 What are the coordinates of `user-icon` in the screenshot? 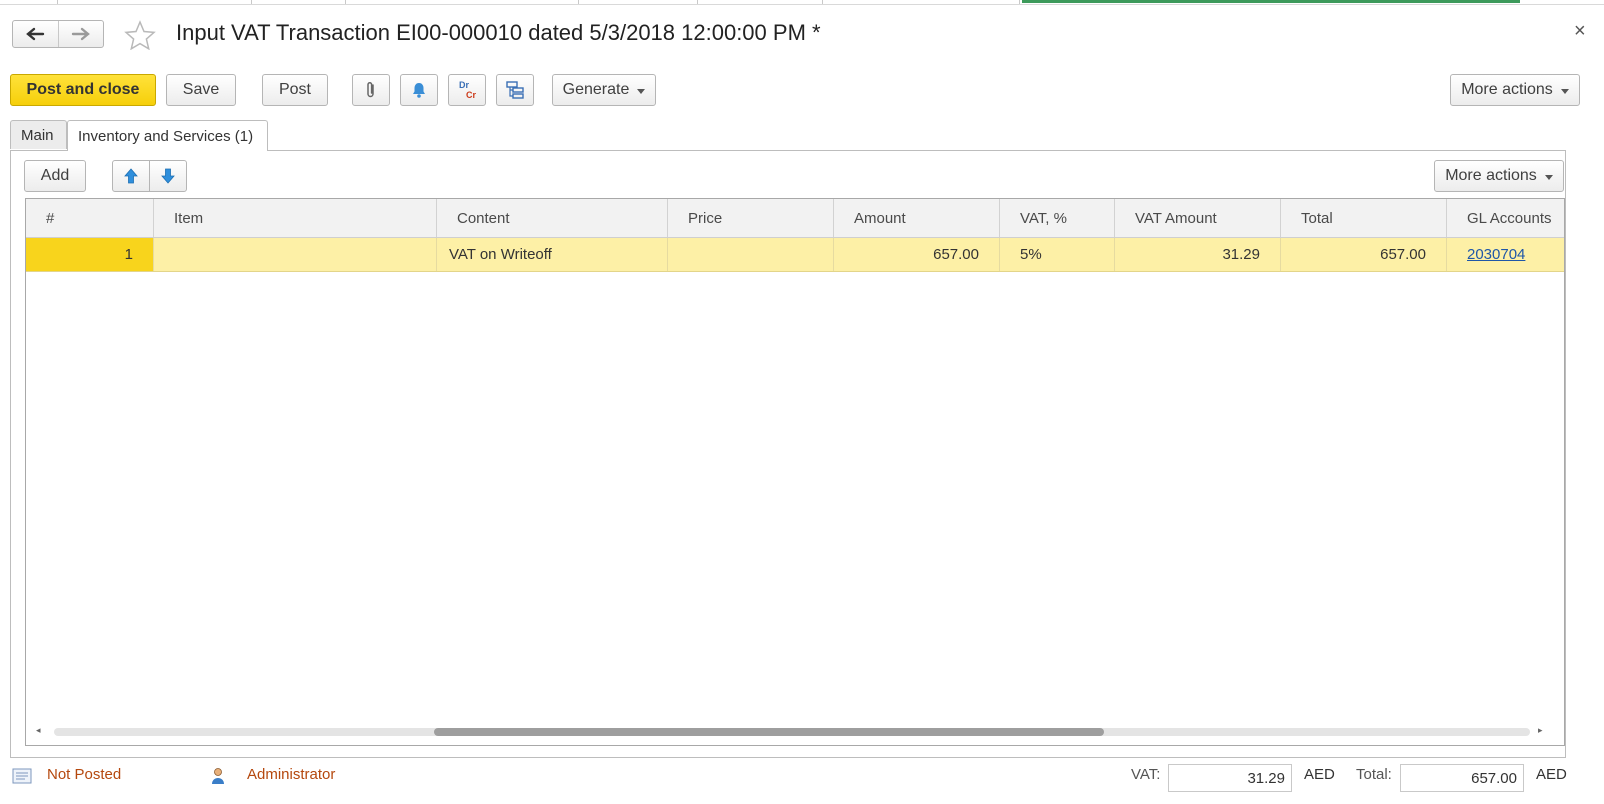 It's located at (218, 776).